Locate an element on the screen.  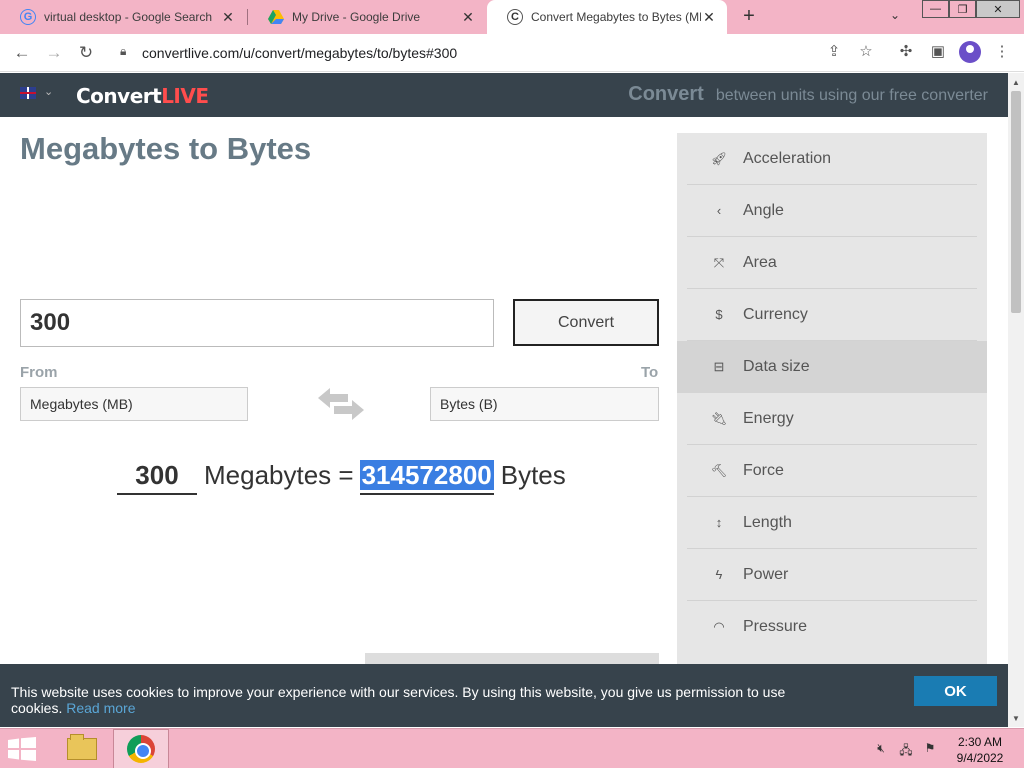
tab-search-chevron-icon: ⌄ is located at coordinates (895, 15).